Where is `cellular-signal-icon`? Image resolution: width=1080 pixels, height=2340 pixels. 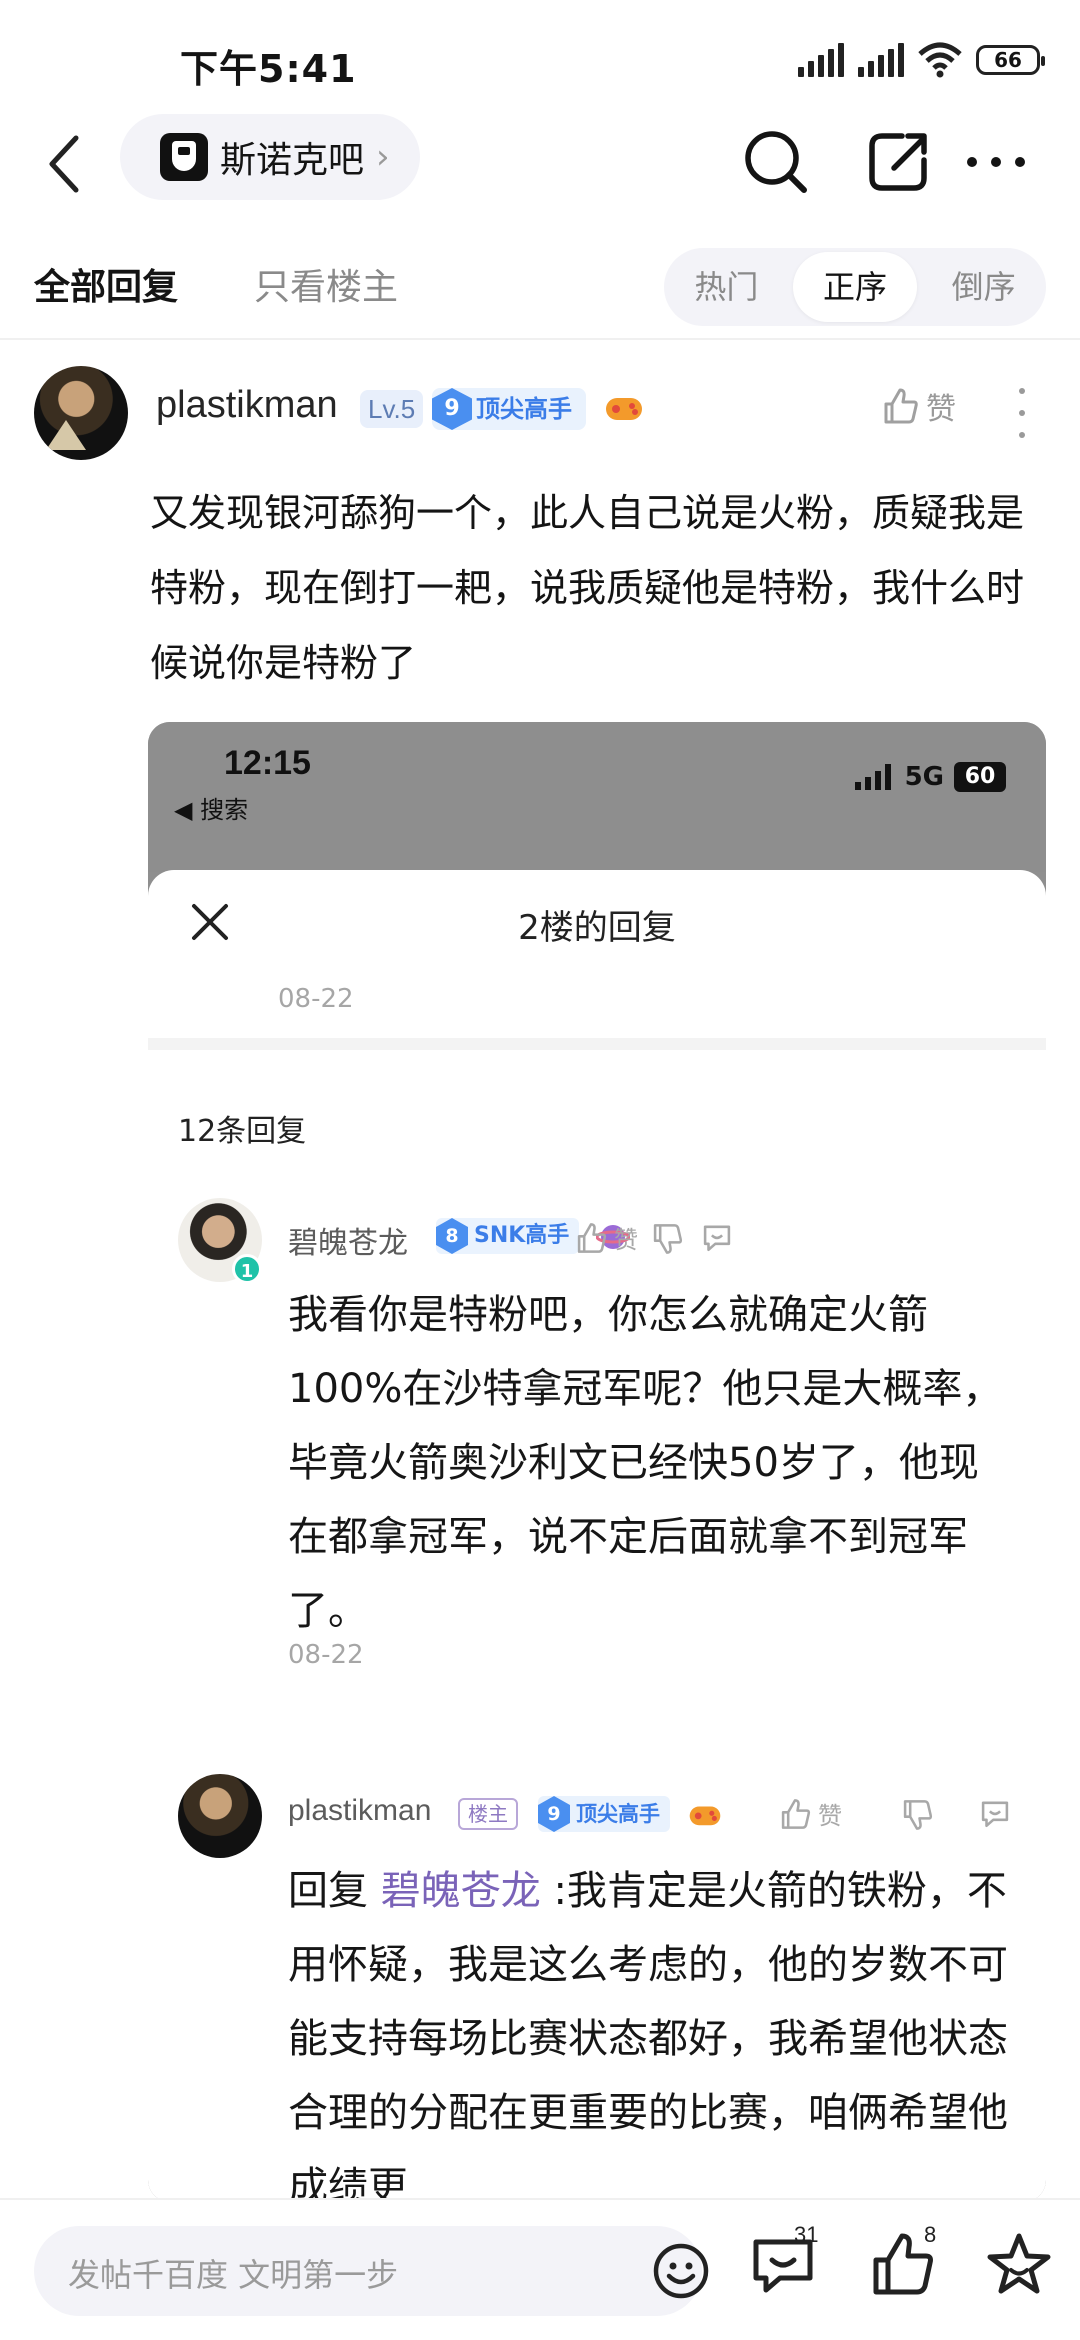
cellular-signal-icon is located at coordinates (821, 60).